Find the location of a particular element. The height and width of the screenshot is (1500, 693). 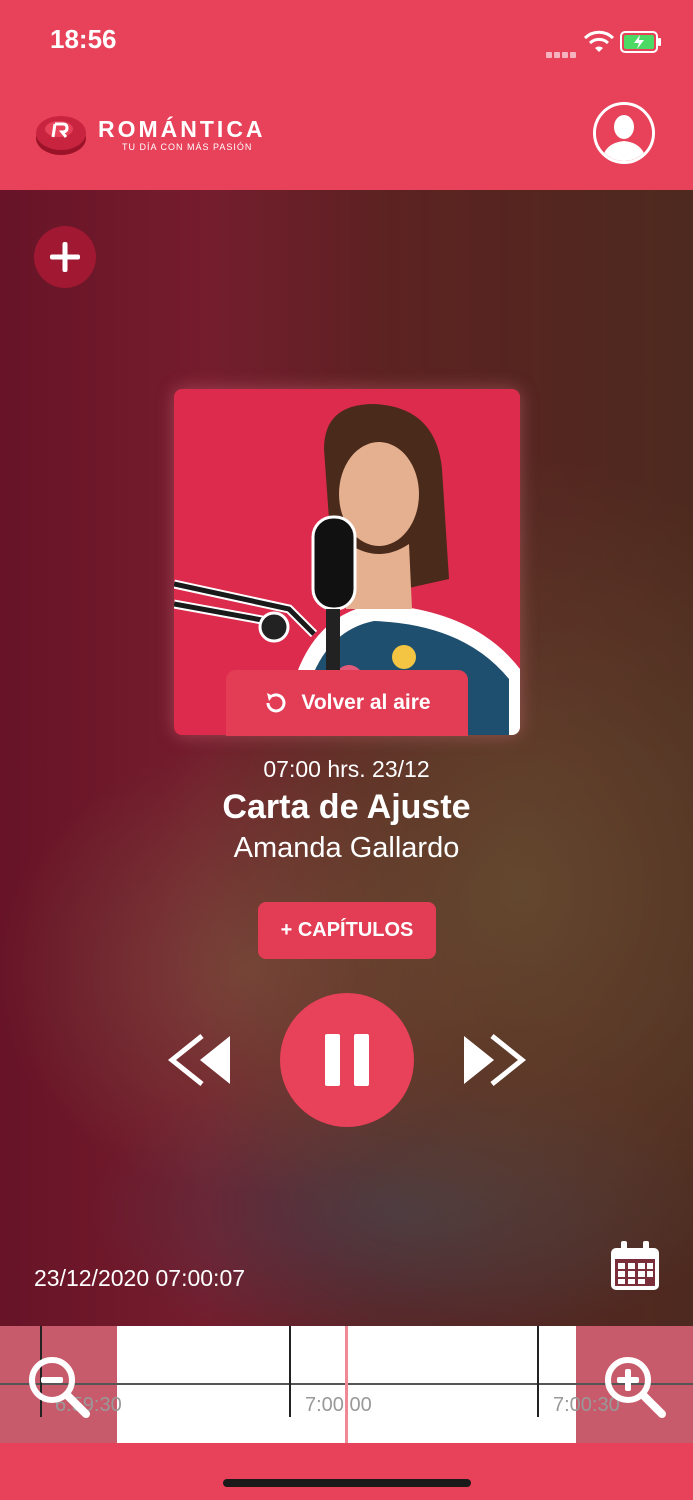

fast-forward-icon is located at coordinates (495, 1060).